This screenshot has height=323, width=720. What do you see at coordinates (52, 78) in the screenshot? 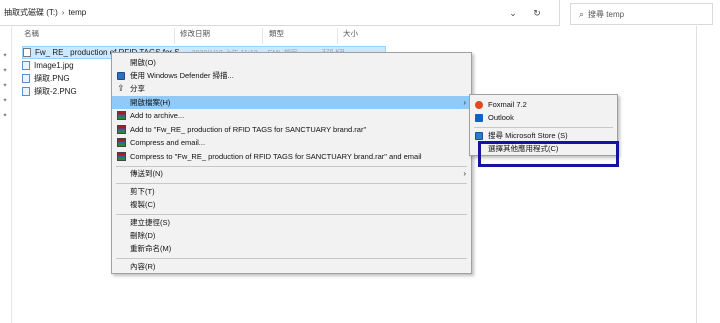
I see `file-name: 擷取.PNG` at bounding box center [52, 78].